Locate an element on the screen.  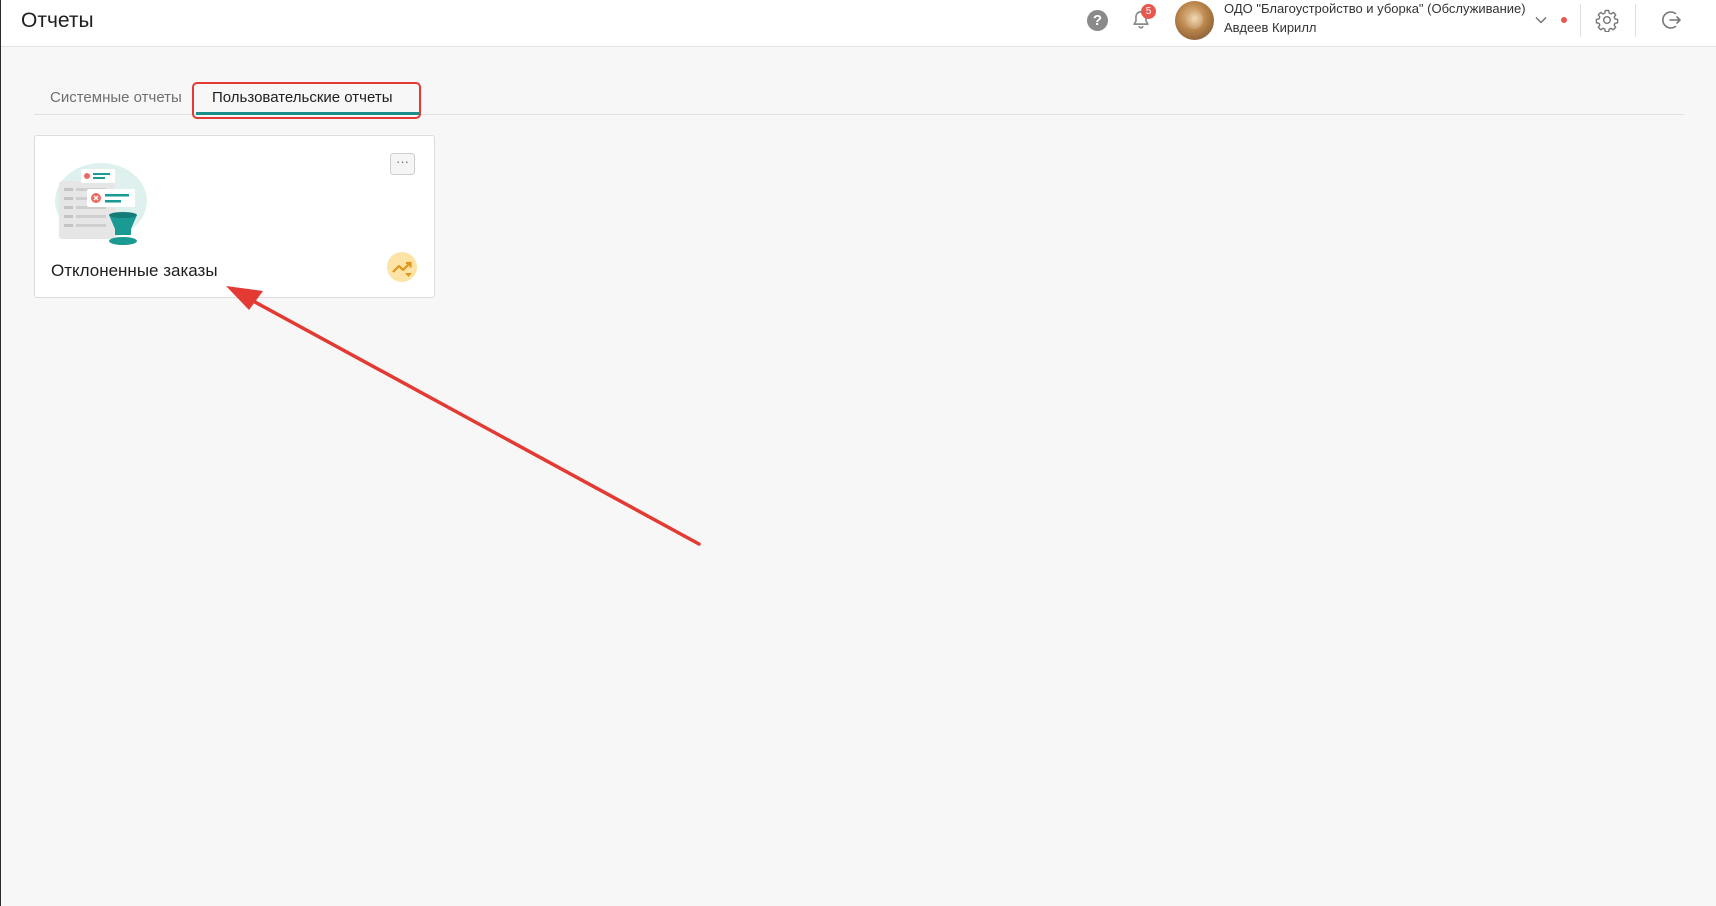
gear-icon is located at coordinates (1607, 20).